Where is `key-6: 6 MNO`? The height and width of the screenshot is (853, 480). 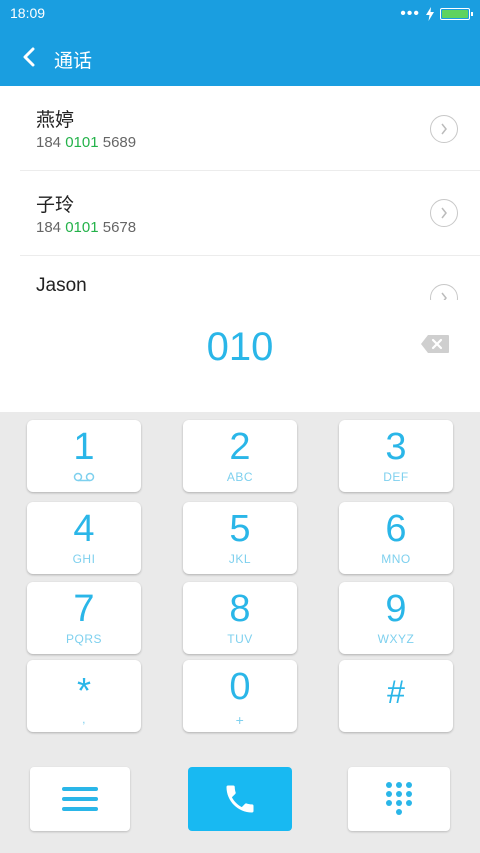 key-6: 6 MNO is located at coordinates (396, 538).